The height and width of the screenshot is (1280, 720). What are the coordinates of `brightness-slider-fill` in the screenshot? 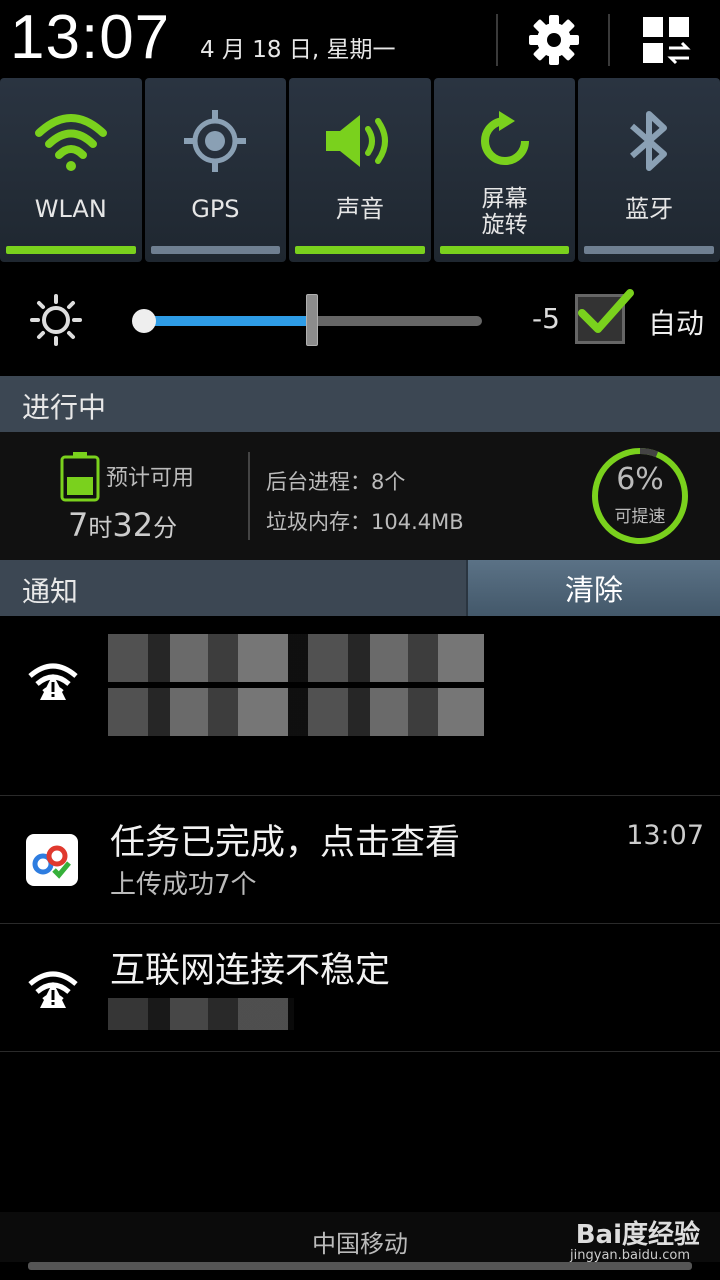 It's located at (227, 321).